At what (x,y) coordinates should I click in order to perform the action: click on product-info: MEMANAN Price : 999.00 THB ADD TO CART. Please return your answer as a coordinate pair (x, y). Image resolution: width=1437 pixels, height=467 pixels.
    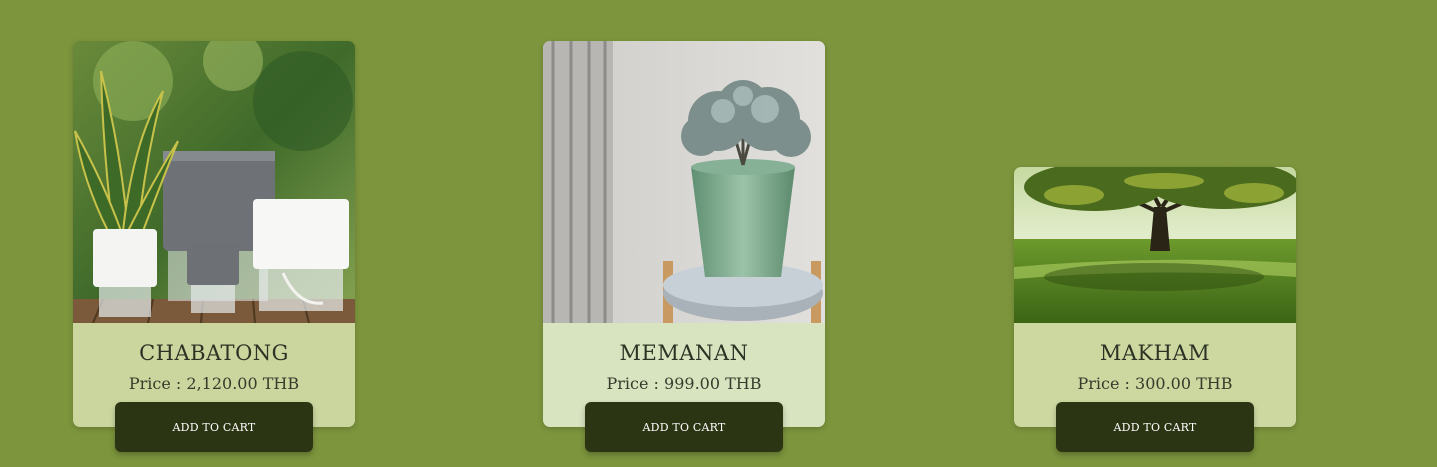
    Looking at the image, I should click on (684, 387).